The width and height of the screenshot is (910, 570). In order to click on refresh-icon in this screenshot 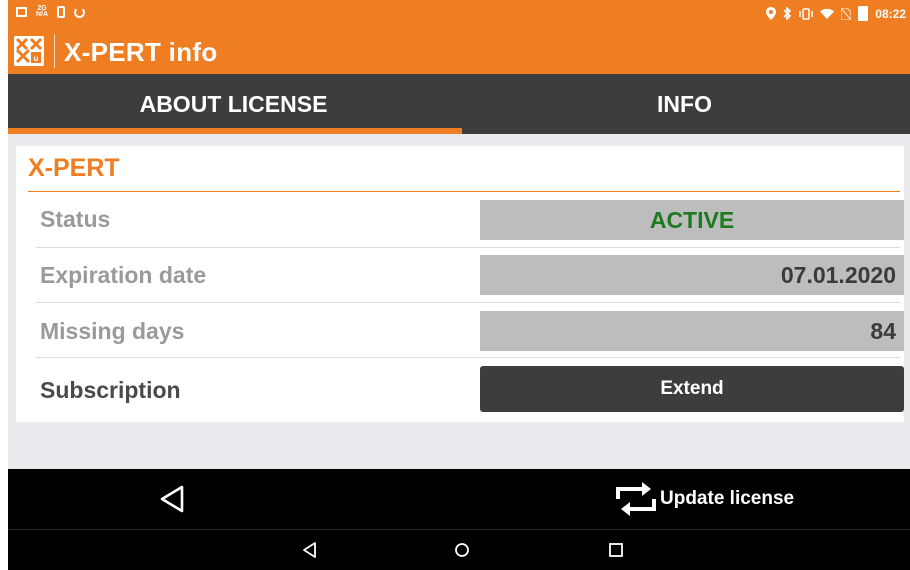, I will do `click(636, 499)`.